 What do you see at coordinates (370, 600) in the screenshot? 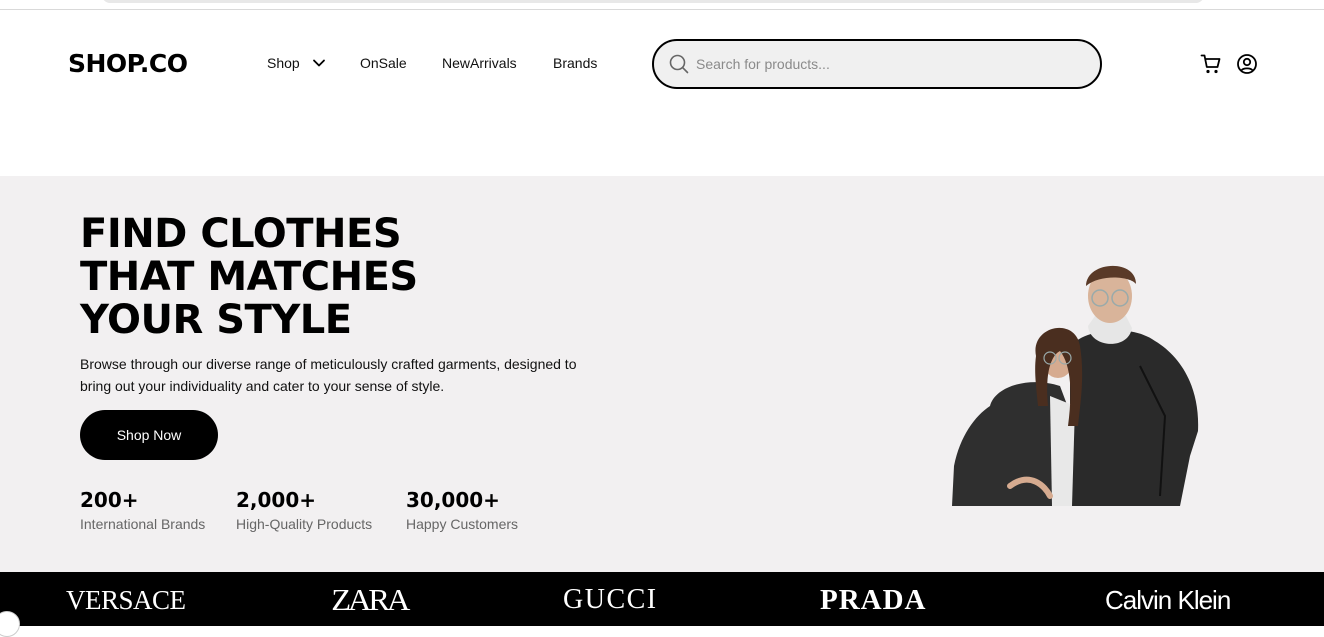
I see `brand-zara: ZARA` at bounding box center [370, 600].